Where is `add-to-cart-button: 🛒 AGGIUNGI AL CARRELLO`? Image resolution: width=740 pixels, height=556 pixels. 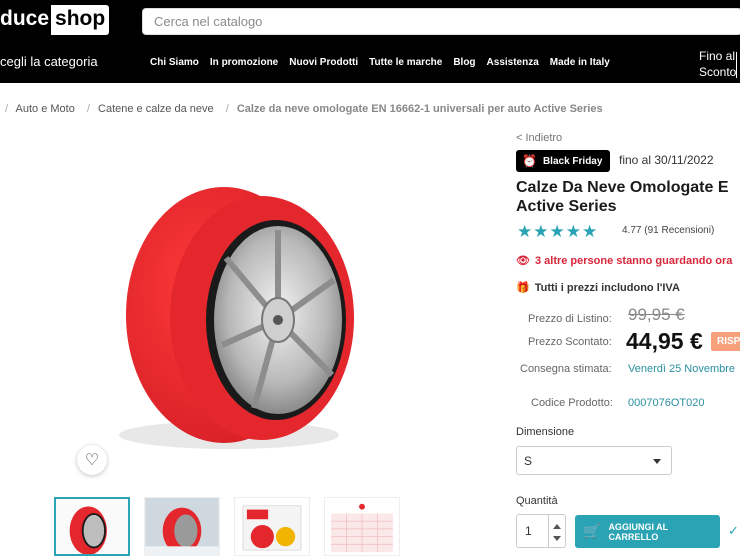
add-to-cart-button: 🛒 AGGIUNGI AL CARRELLO is located at coordinates (647, 531).